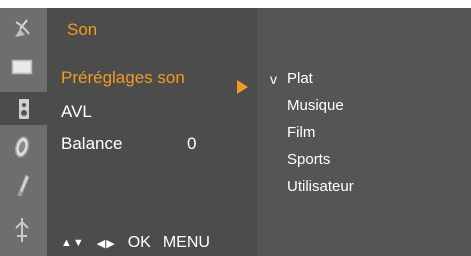 The height and width of the screenshot is (256, 471). Describe the element at coordinates (139, 242) in the screenshot. I see `ok-hint: OK` at that location.